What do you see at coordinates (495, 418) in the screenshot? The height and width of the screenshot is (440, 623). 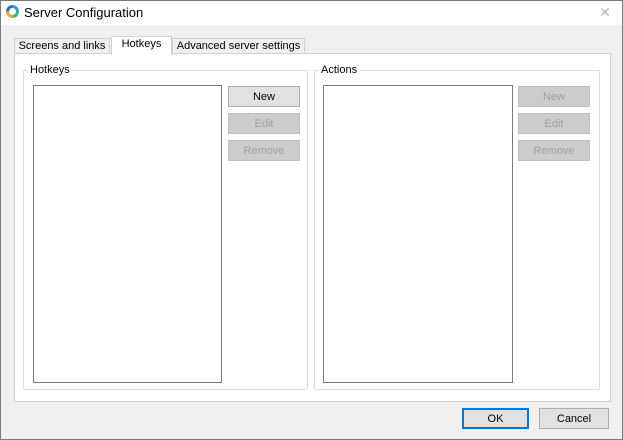 I see `ok-button: OK` at bounding box center [495, 418].